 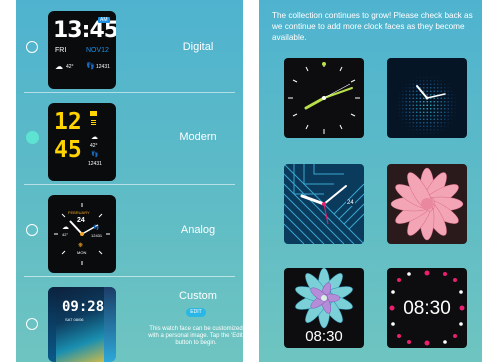 I want to click on face-label-digital: Digital, so click(x=198, y=47).